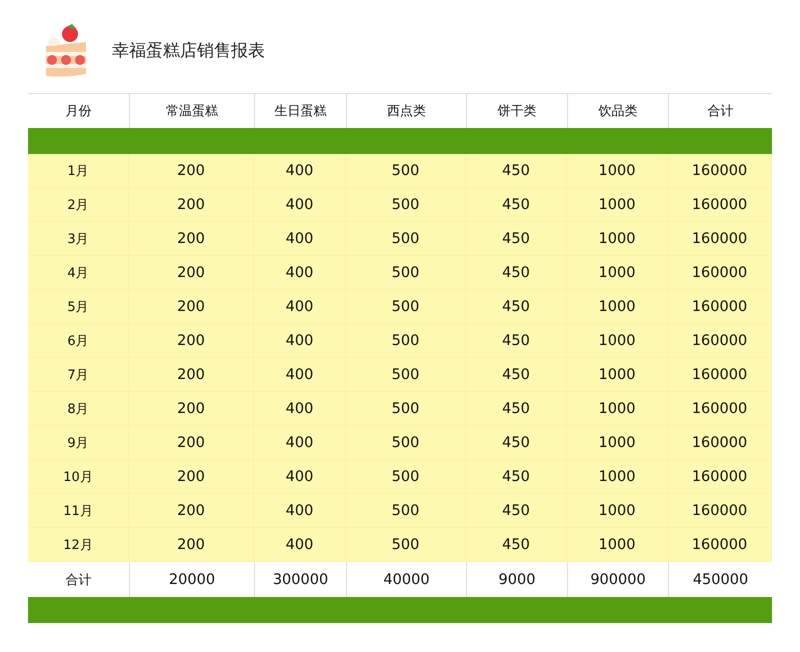 The height and width of the screenshot is (652, 800). Describe the element at coordinates (78, 477) in the screenshot. I see `table-cell: 10月` at that location.